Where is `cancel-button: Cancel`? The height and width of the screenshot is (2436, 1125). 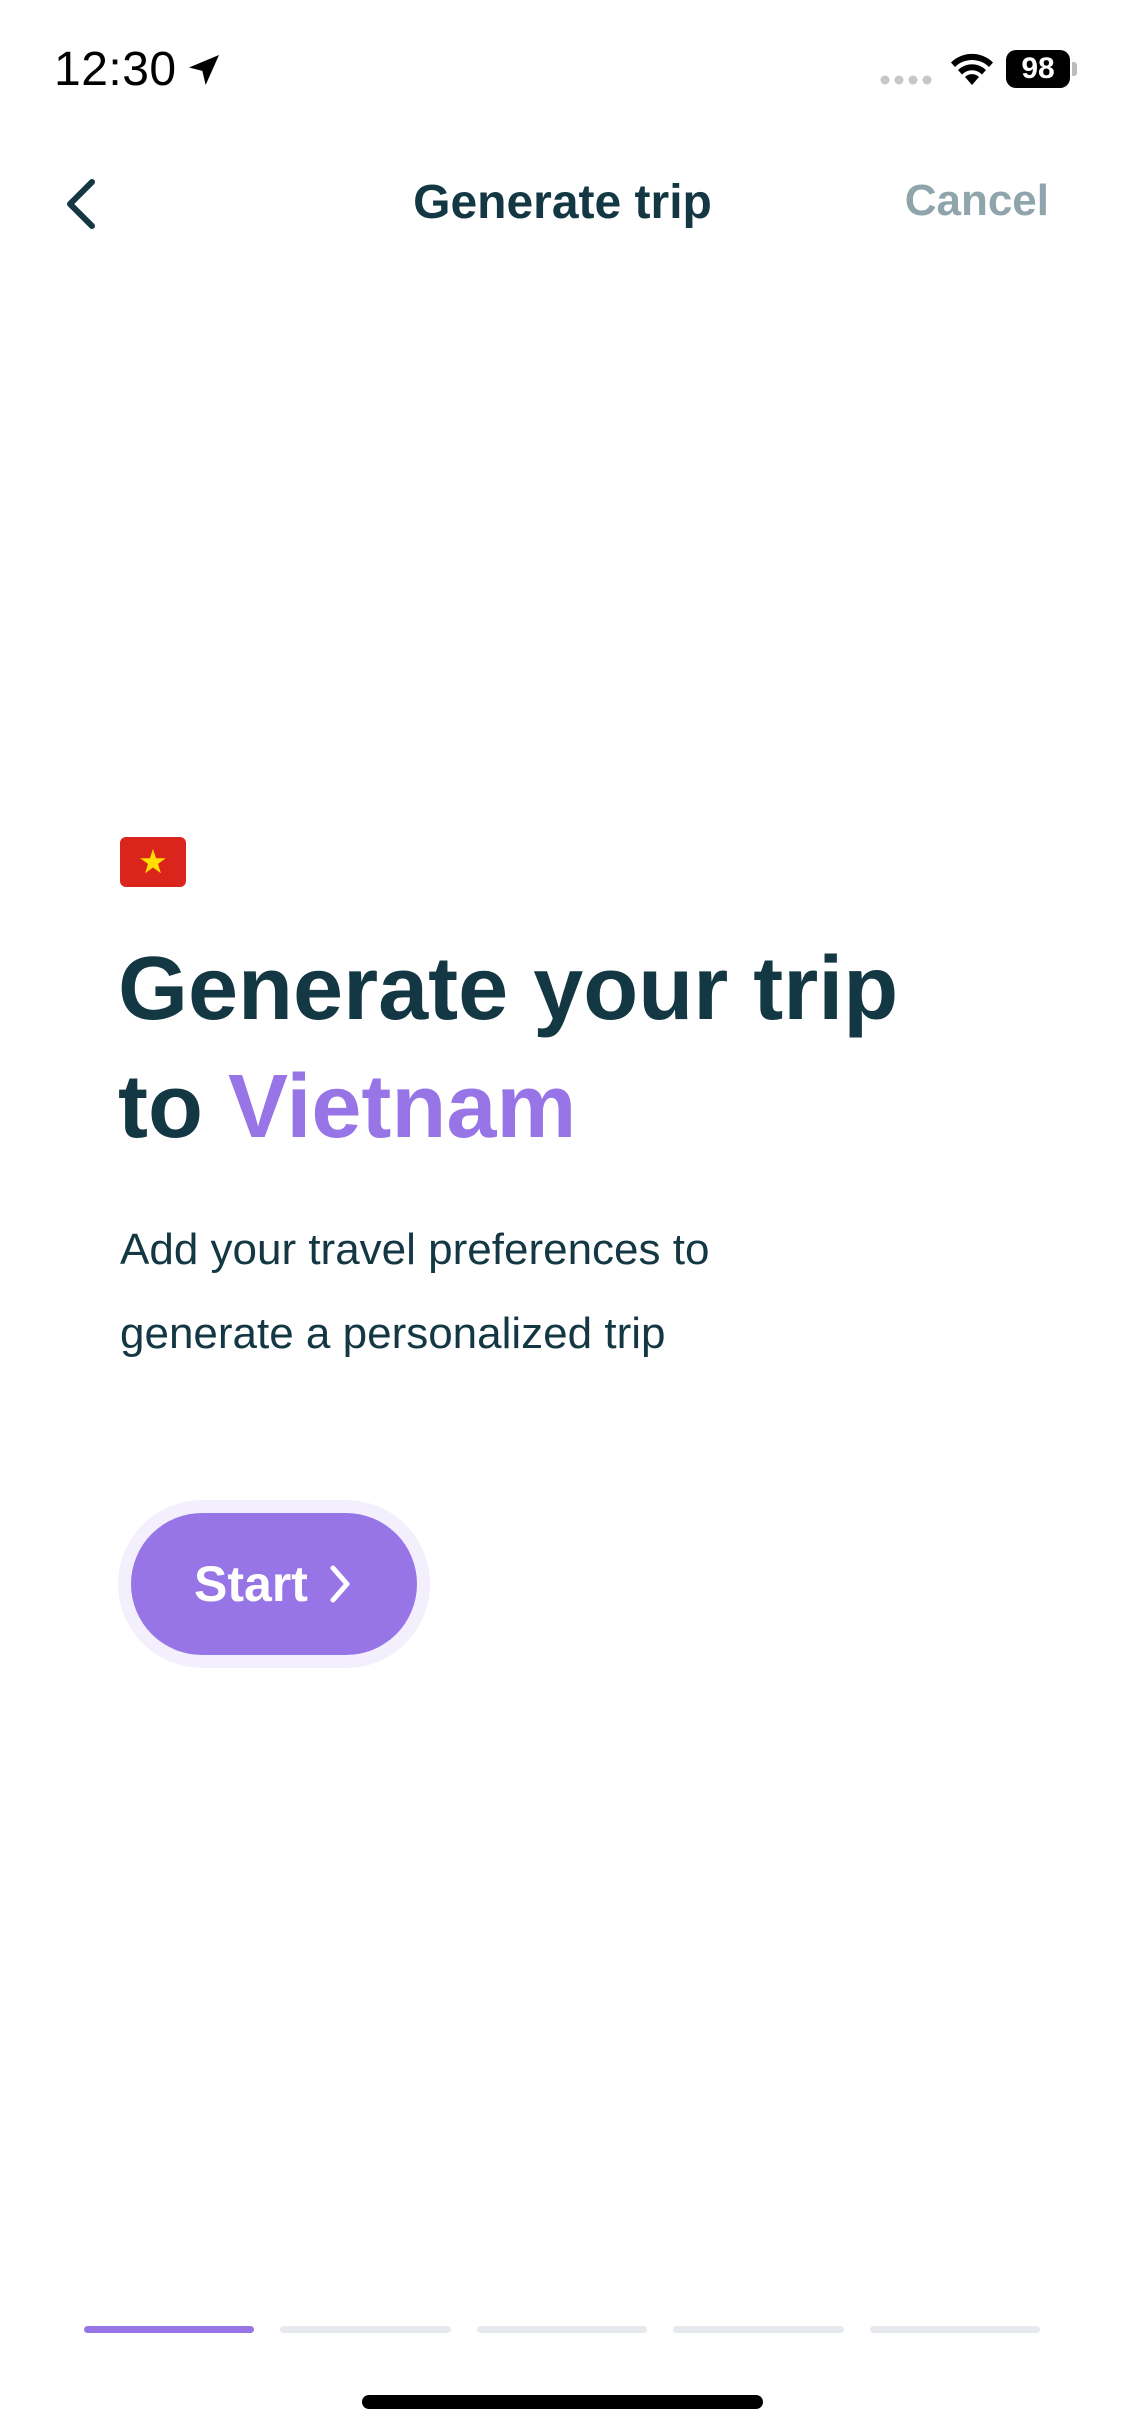 cancel-button: Cancel is located at coordinates (977, 201).